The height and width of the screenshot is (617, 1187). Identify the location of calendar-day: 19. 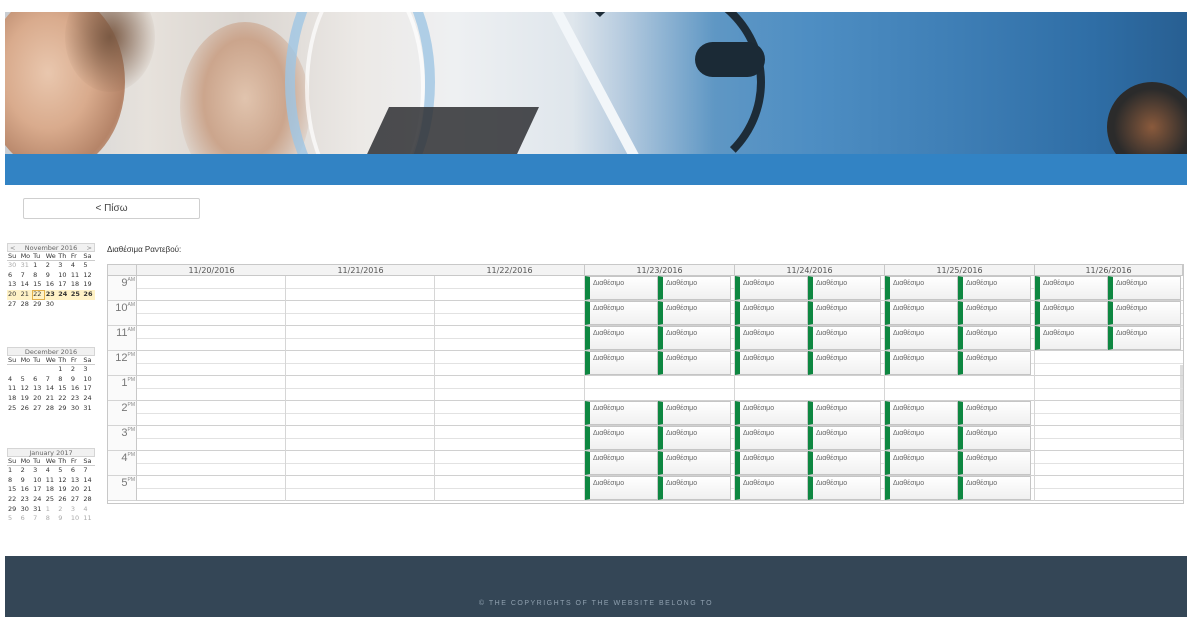
(63, 490).